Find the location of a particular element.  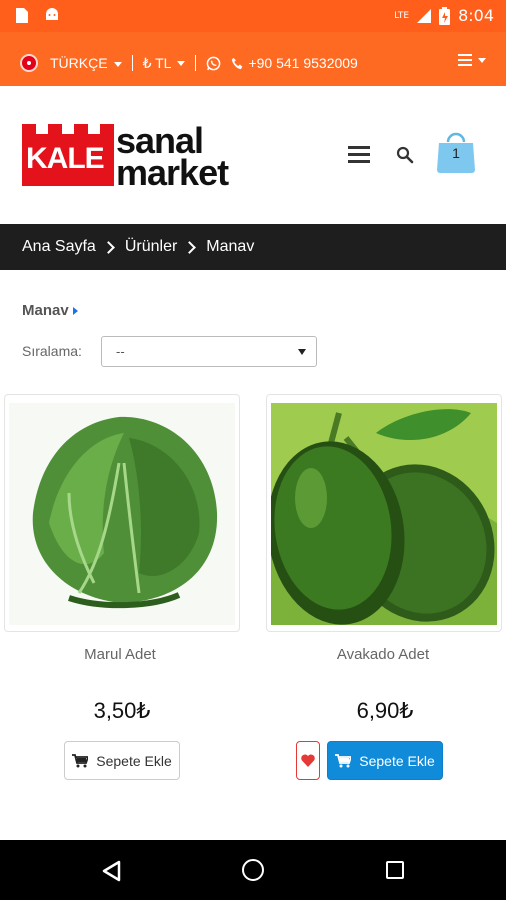

top-info-bar: TÜRKÇE ₺ TL +90 541 9532009 is located at coordinates (253, 59).